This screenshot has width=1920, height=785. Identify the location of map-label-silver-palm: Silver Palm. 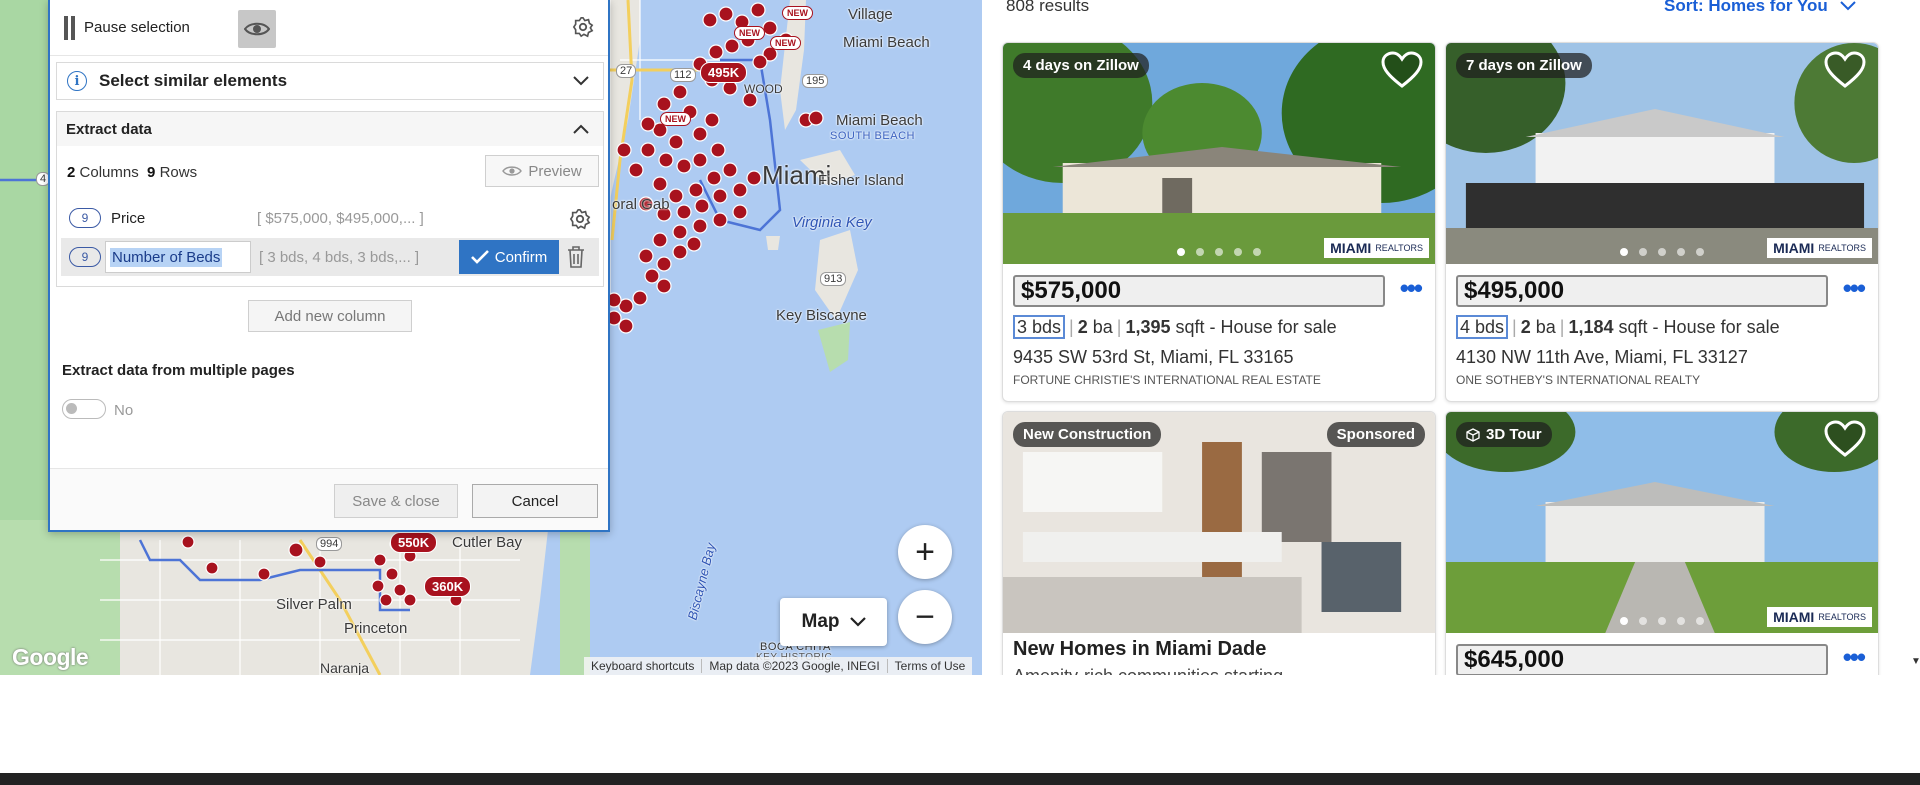
(314, 604).